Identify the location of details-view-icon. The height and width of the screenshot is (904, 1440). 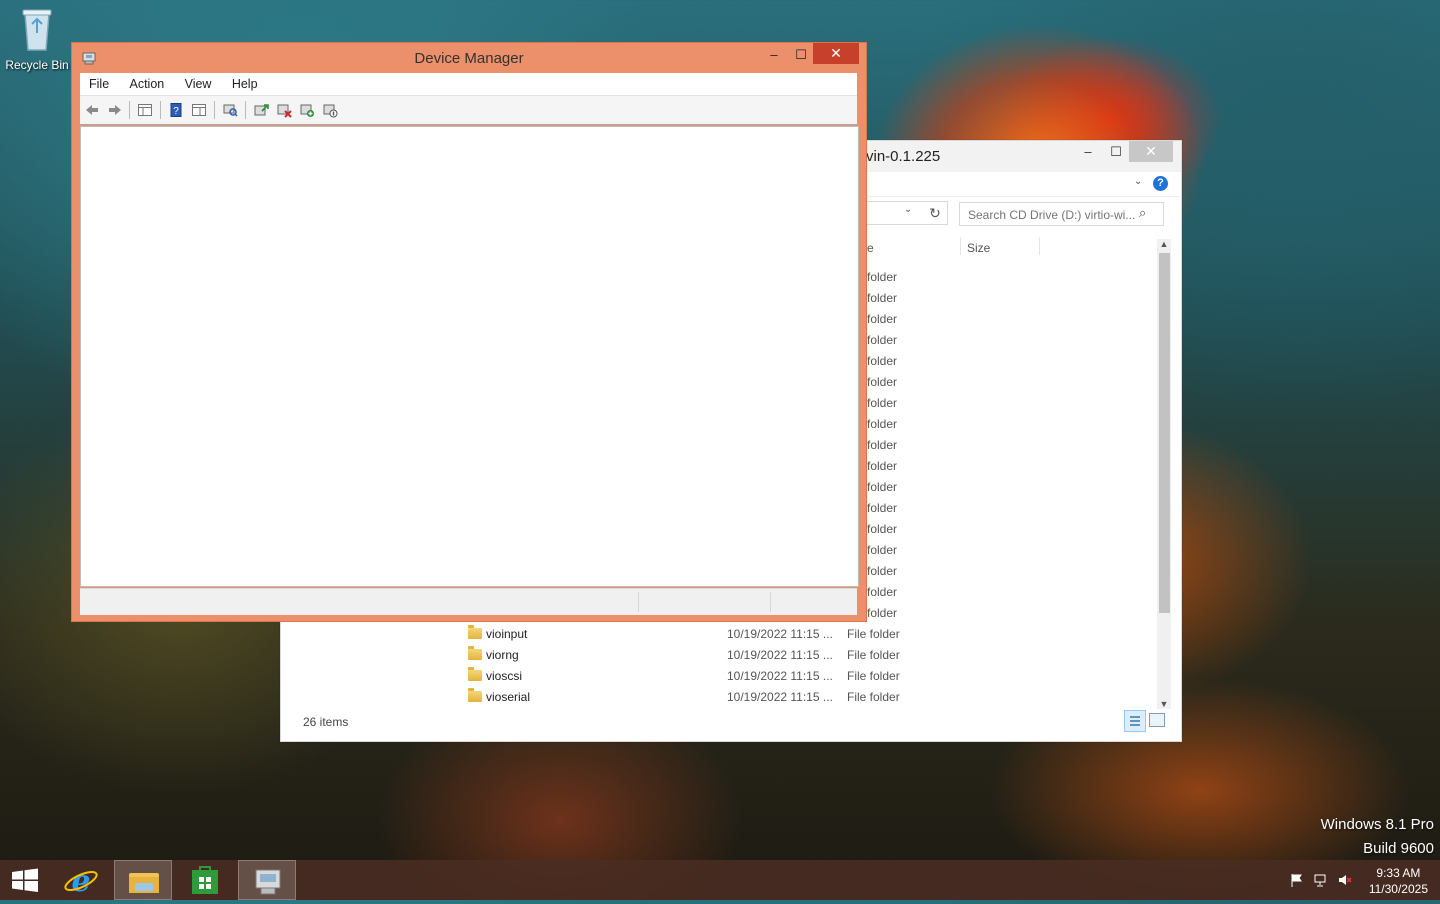
(1135, 721).